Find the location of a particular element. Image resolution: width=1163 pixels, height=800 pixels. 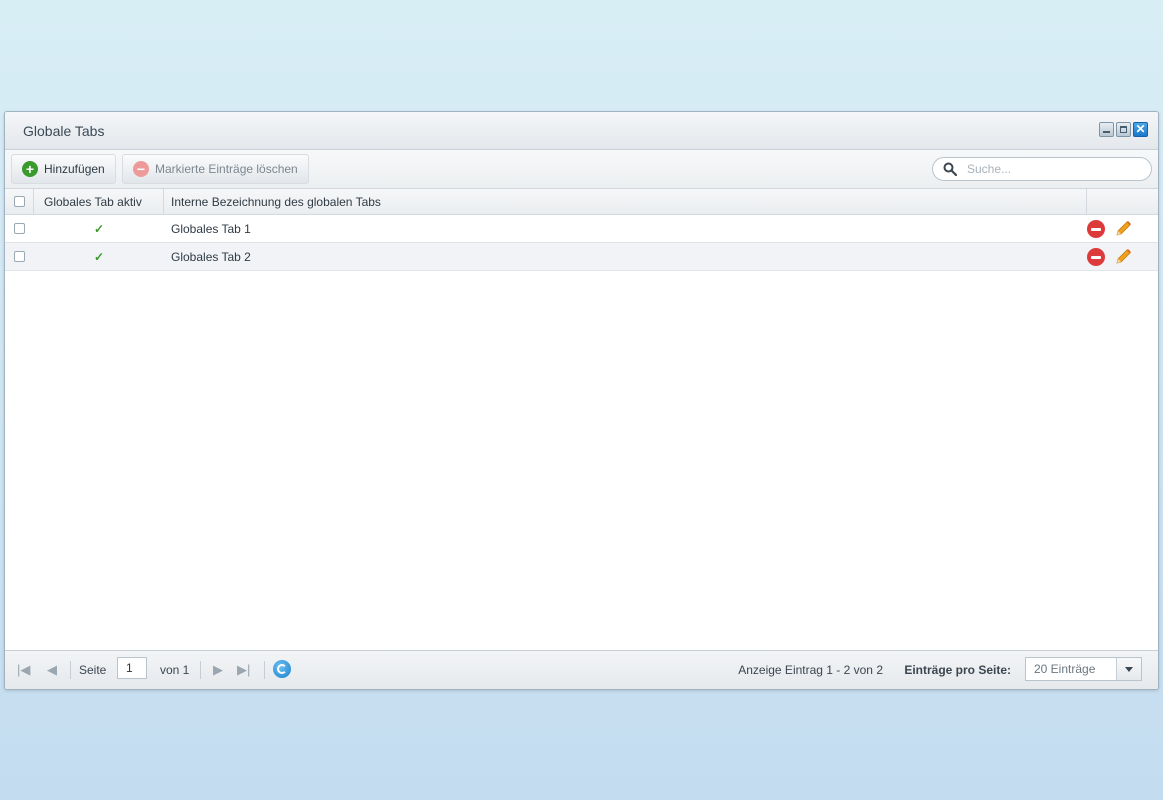

maximize-icon is located at coordinates (1123, 129).